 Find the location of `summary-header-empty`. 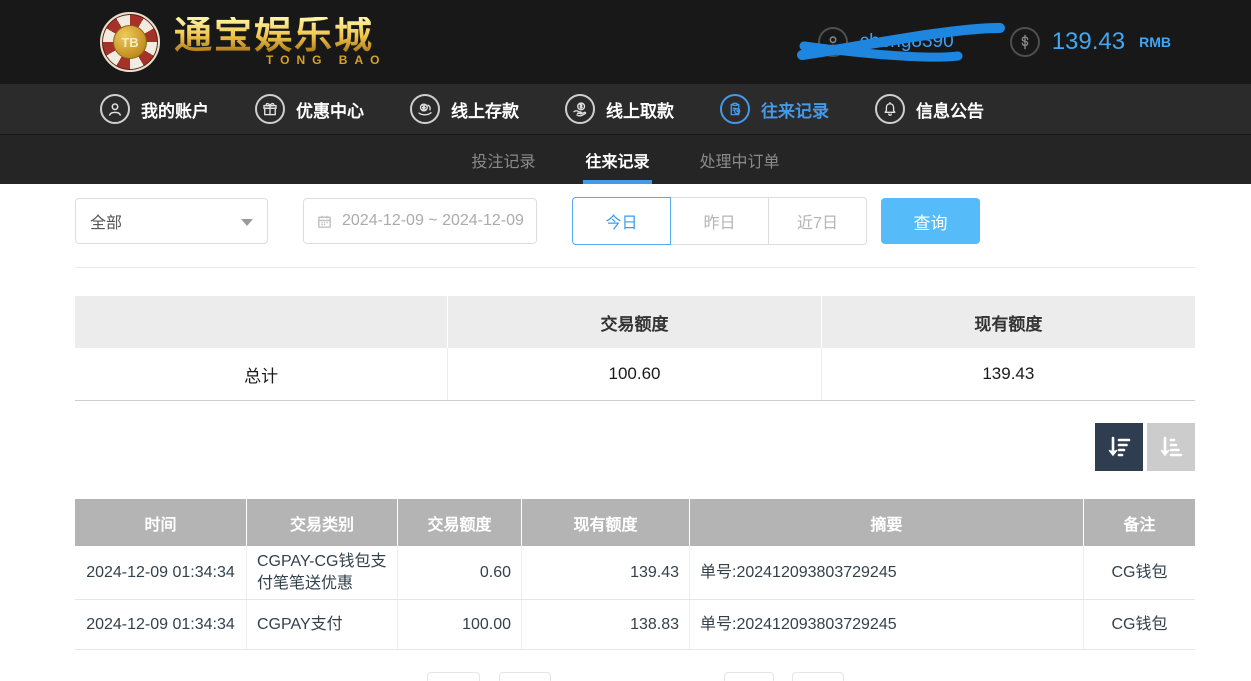

summary-header-empty is located at coordinates (262, 322).